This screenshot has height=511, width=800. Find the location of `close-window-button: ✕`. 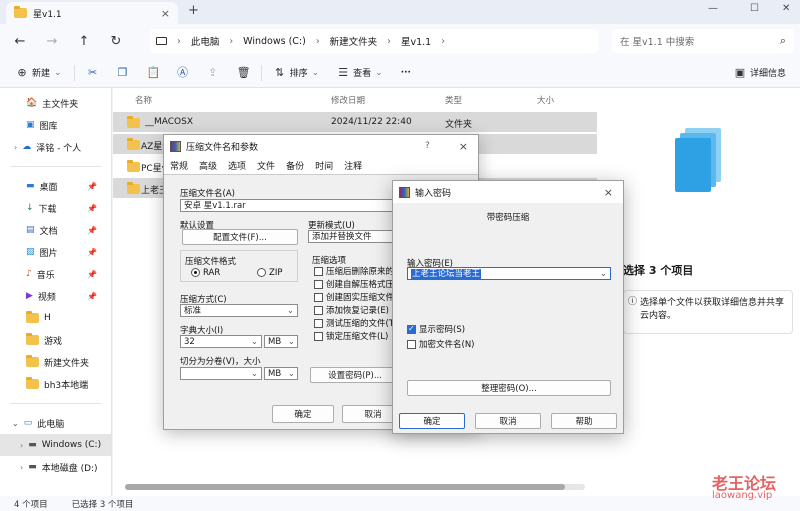

close-window-button: ✕ is located at coordinates (786, 8).